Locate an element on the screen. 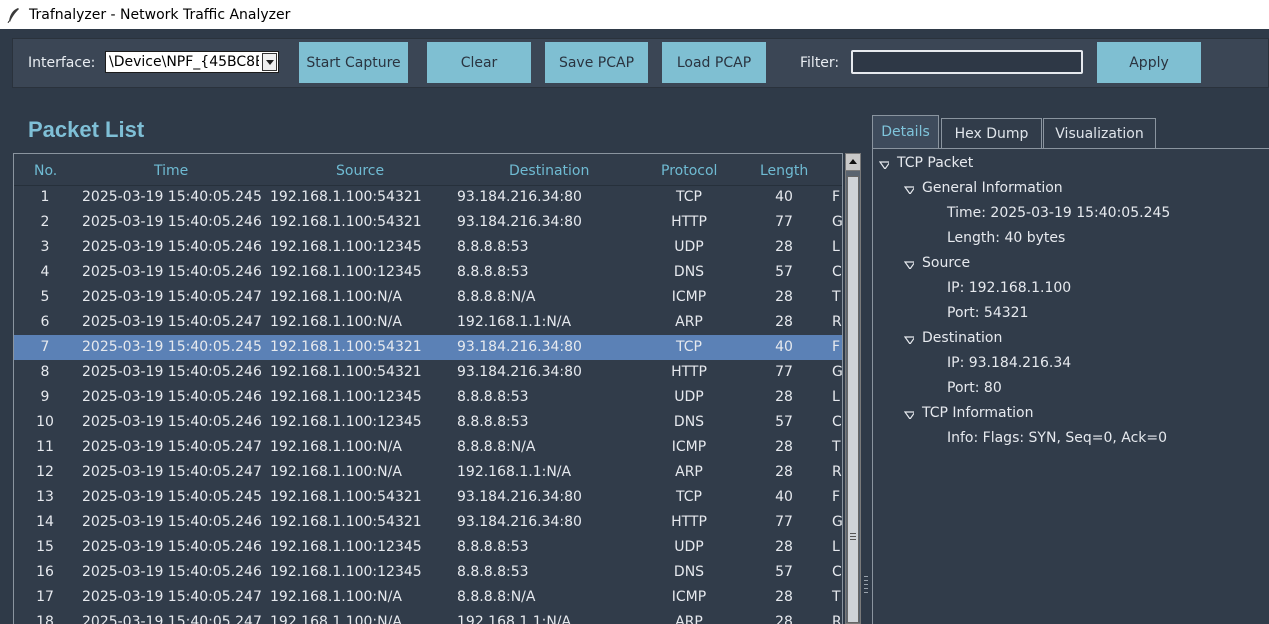  filter-input is located at coordinates (967, 62).